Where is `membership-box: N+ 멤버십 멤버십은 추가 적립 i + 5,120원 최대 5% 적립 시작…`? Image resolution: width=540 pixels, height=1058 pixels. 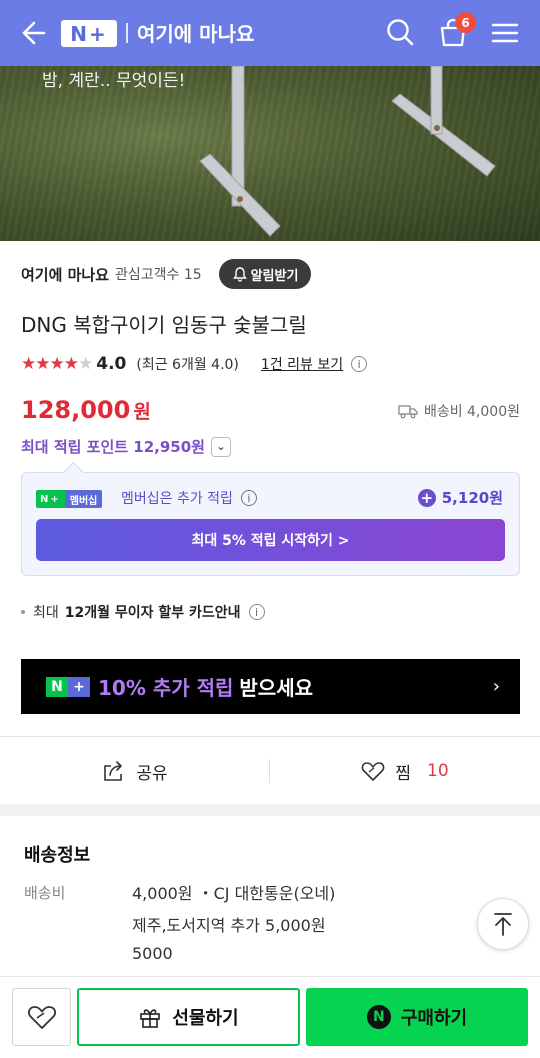 membership-box: N+ 멤버십 멤버십은 추가 적립 i + 5,120원 최대 5% 적립 시작… is located at coordinates (270, 524).